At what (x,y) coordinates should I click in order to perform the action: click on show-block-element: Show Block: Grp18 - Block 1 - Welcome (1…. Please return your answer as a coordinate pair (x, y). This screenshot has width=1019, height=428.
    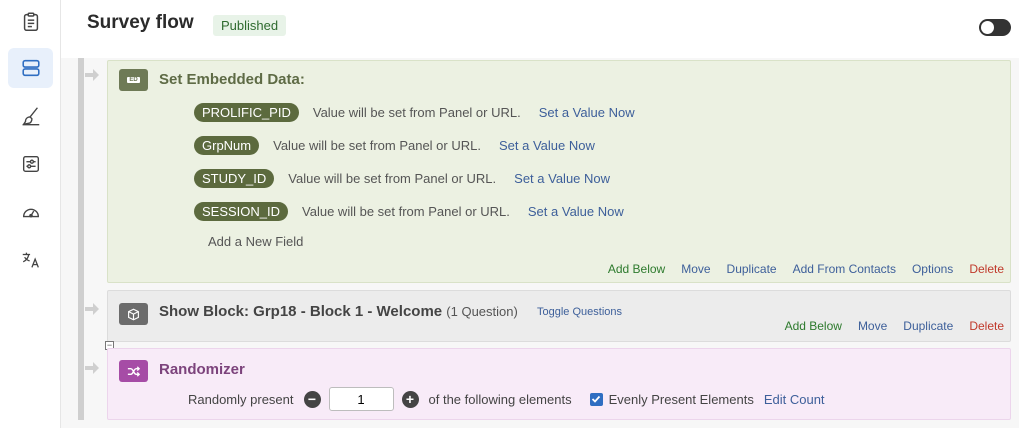
    Looking at the image, I should click on (559, 316).